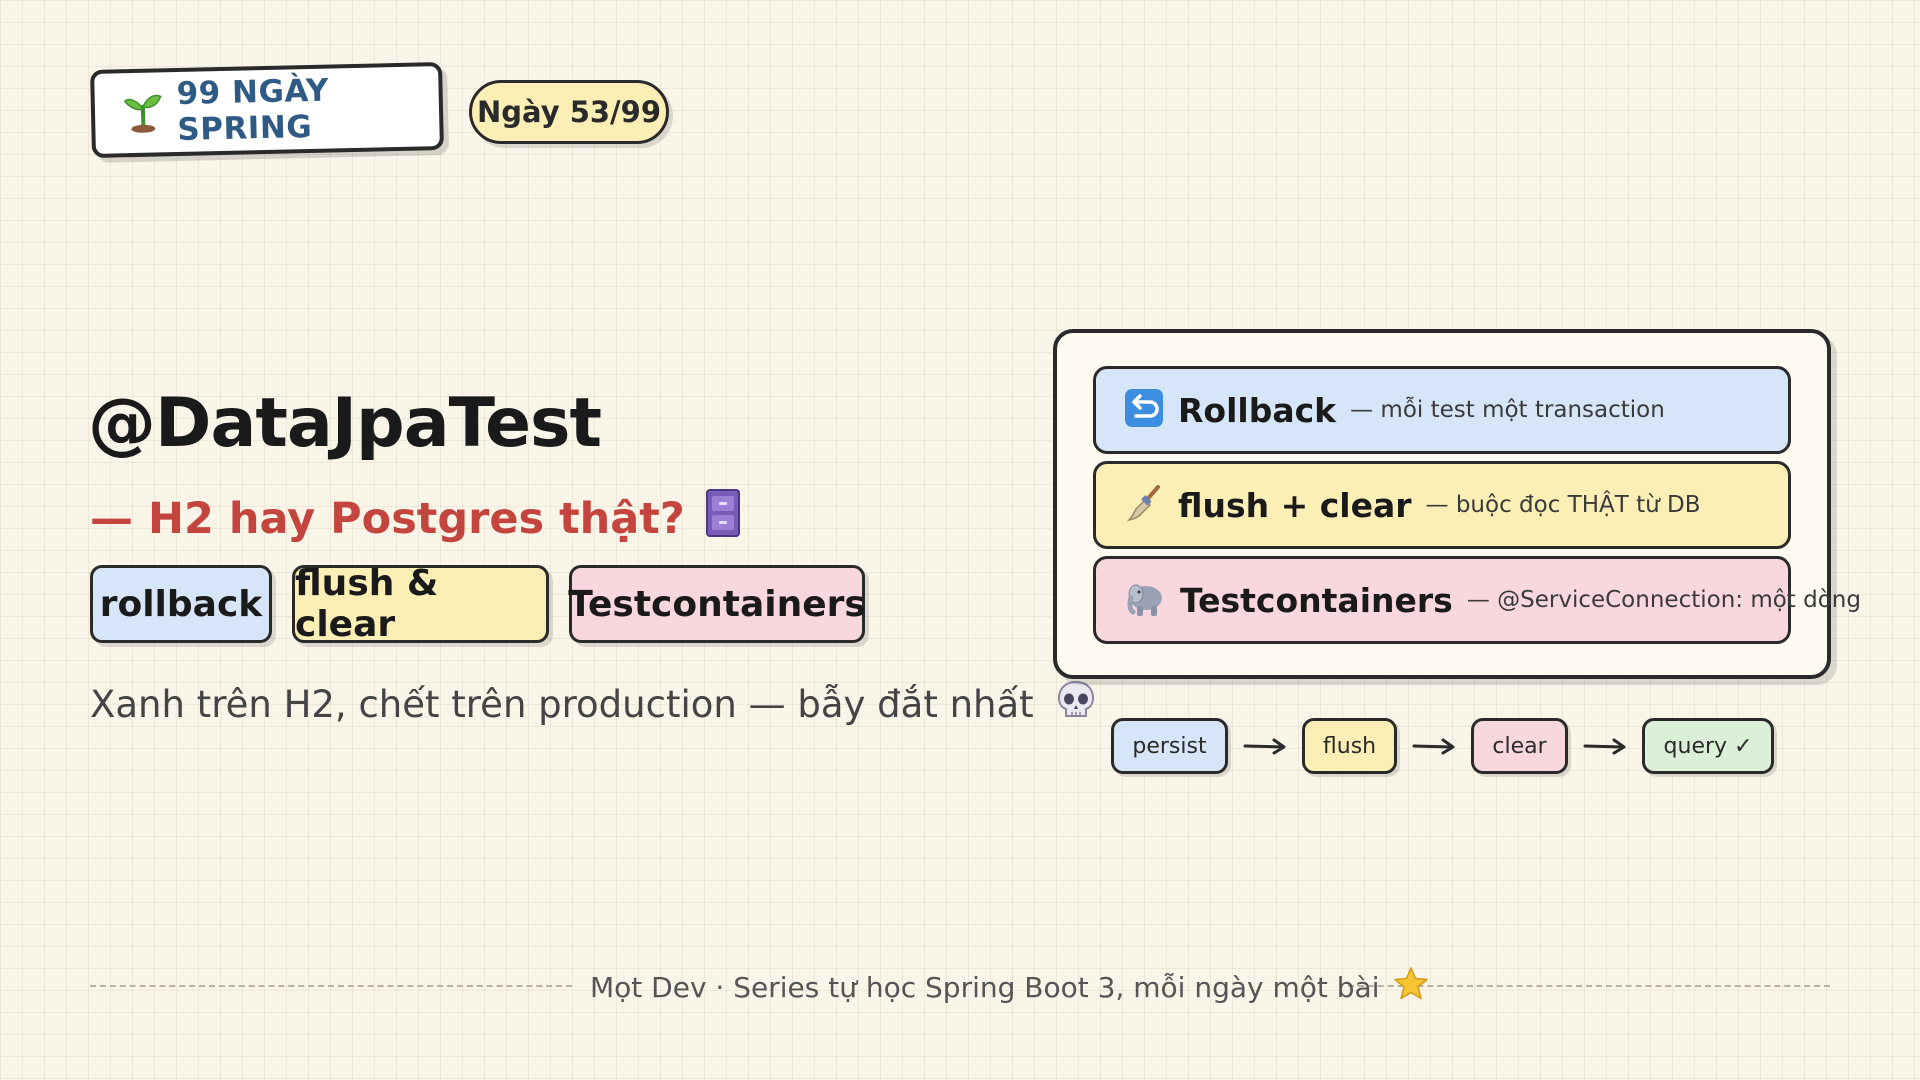 The height and width of the screenshot is (1080, 1920). I want to click on footer-divider-left, so click(331, 986).